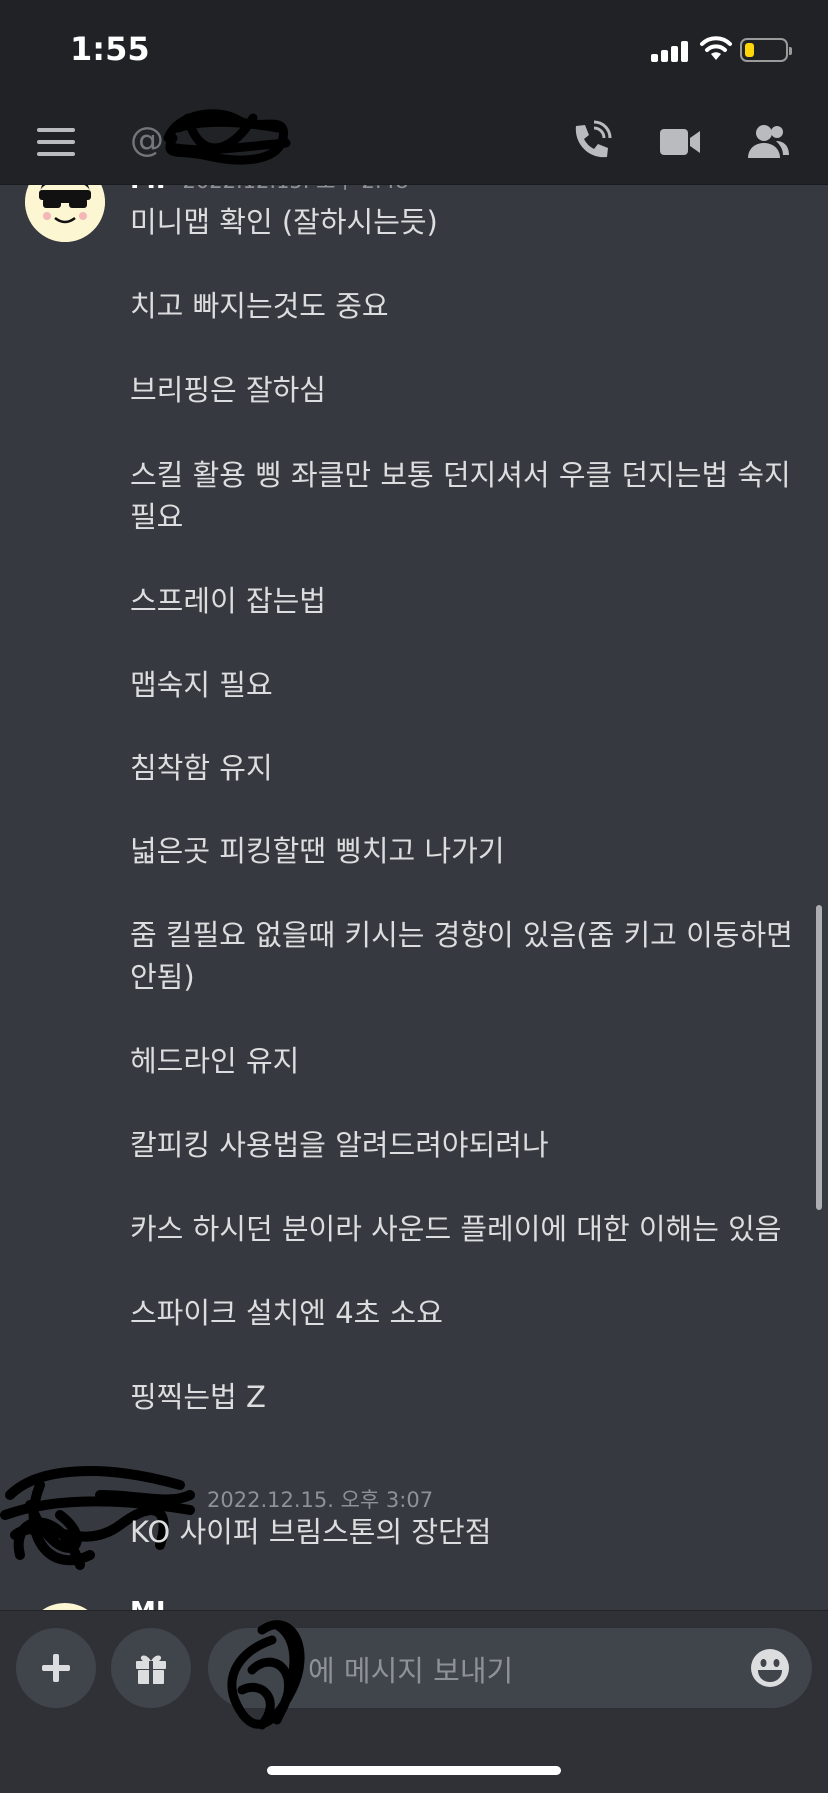  What do you see at coordinates (590, 142) in the screenshot?
I see `phone-icon` at bounding box center [590, 142].